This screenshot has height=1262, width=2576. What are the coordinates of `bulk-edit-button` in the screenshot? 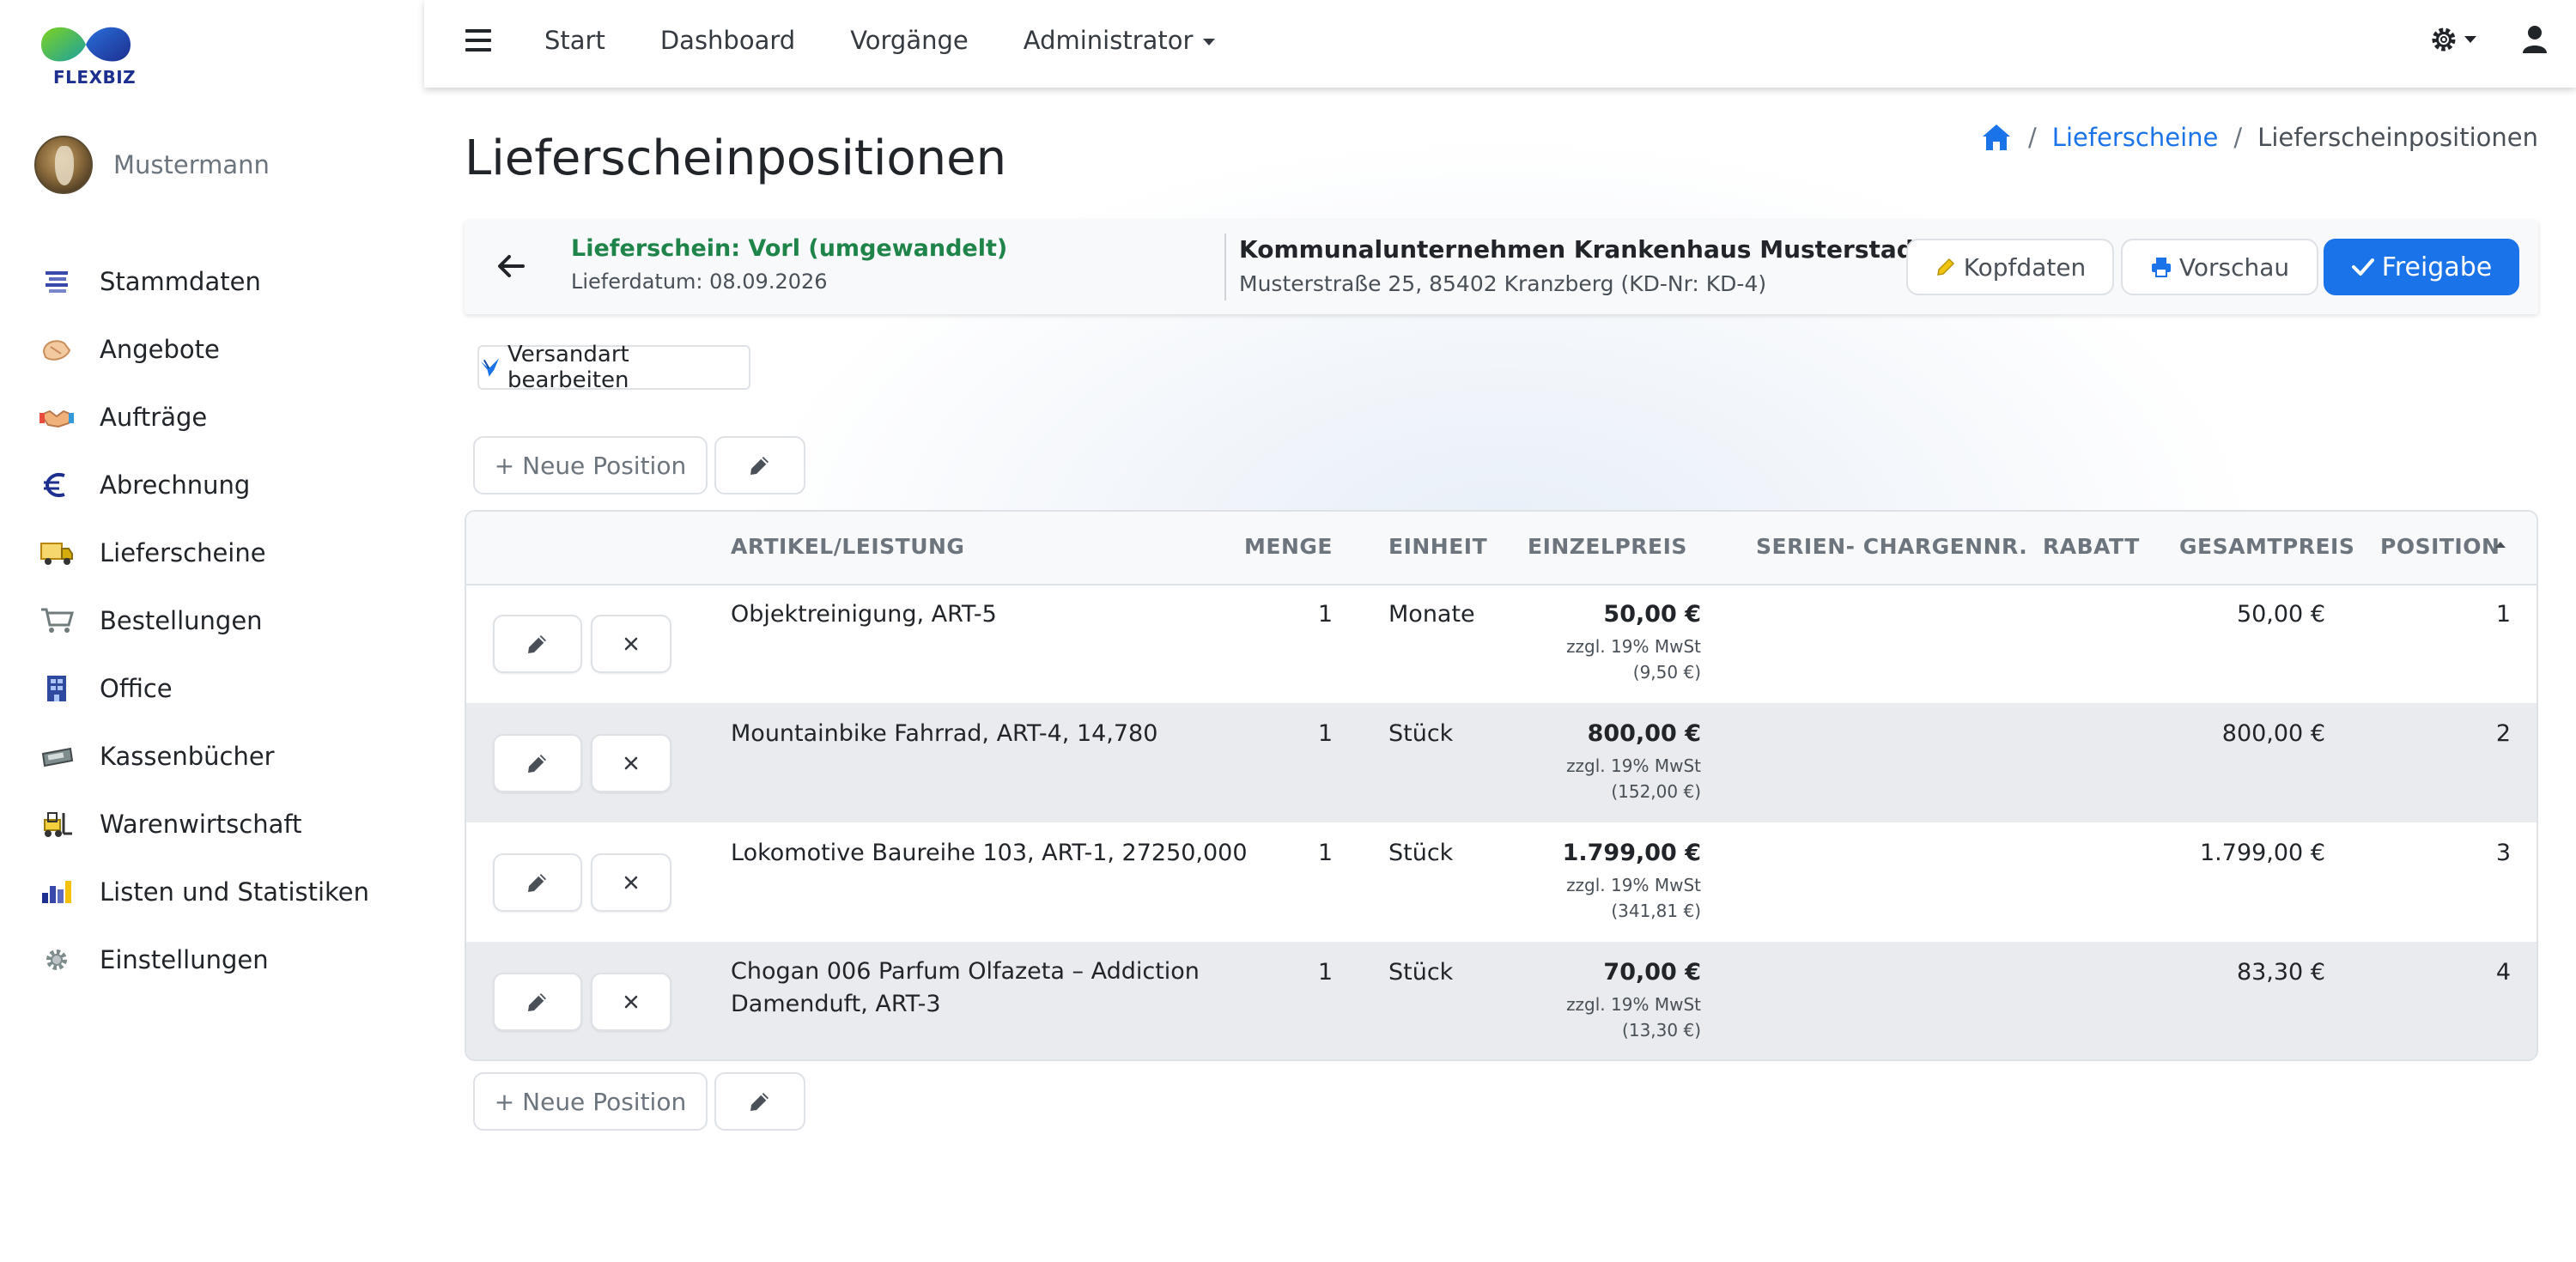 It's located at (759, 465).